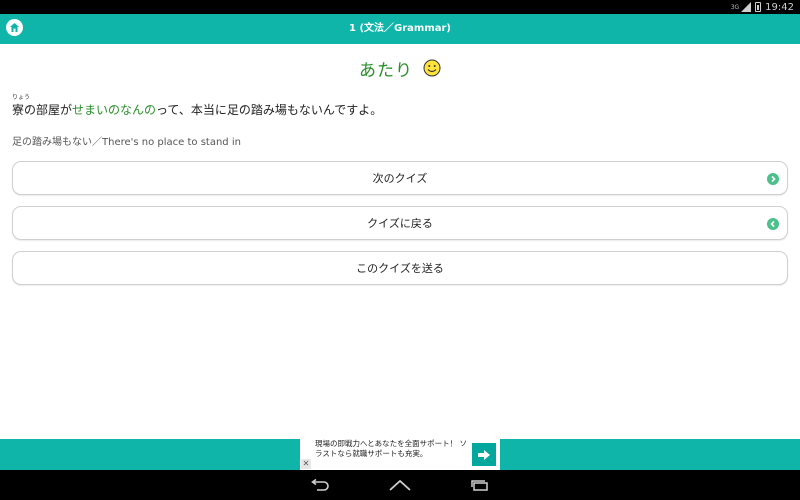  I want to click on send-quiz-button: このクイズを送る, so click(400, 268).